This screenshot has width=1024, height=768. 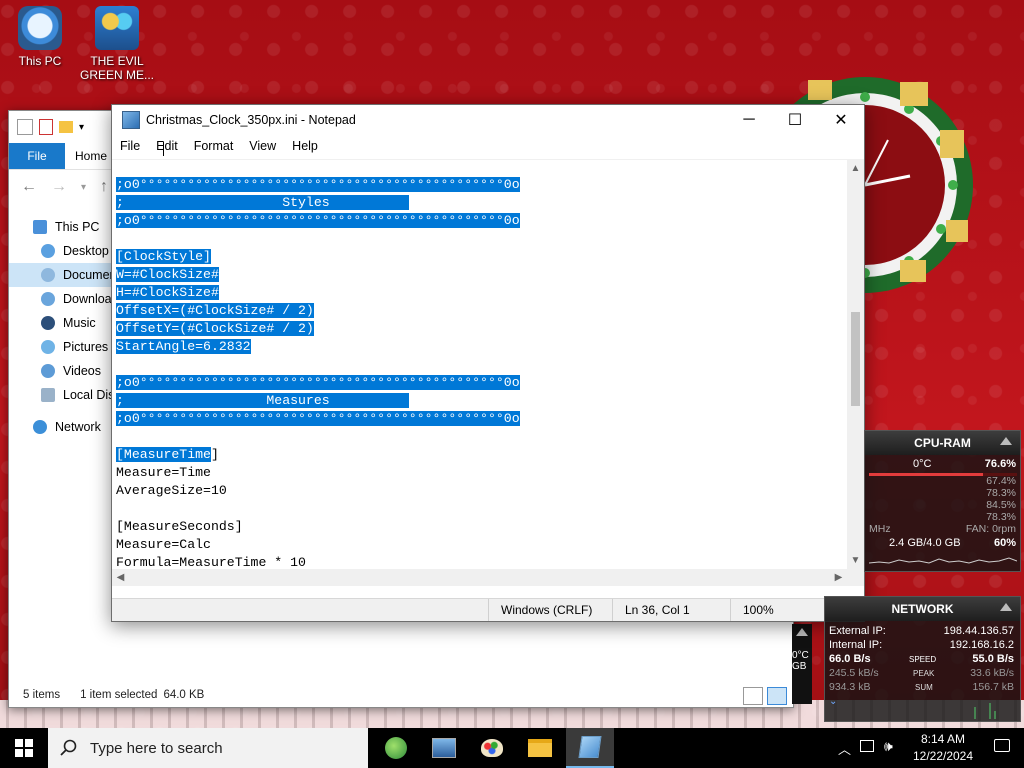 I want to click on paint-palette-icon, so click(x=492, y=748).